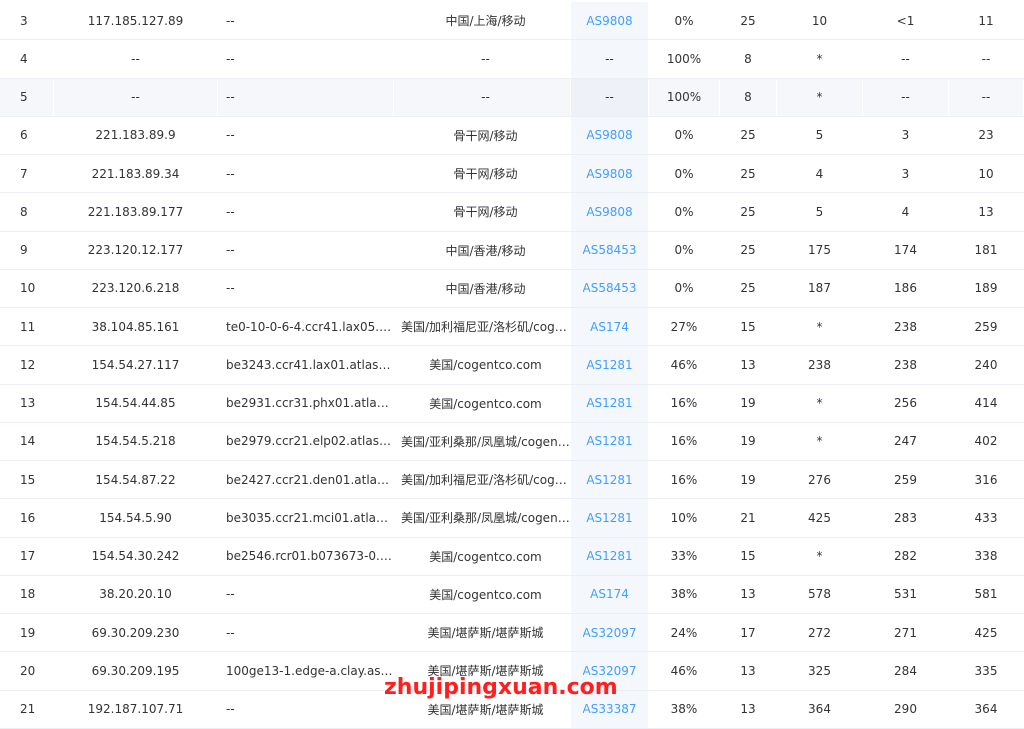  What do you see at coordinates (135, 632) in the screenshot?
I see `ip-cell-text: 69.30.209.230` at bounding box center [135, 632].